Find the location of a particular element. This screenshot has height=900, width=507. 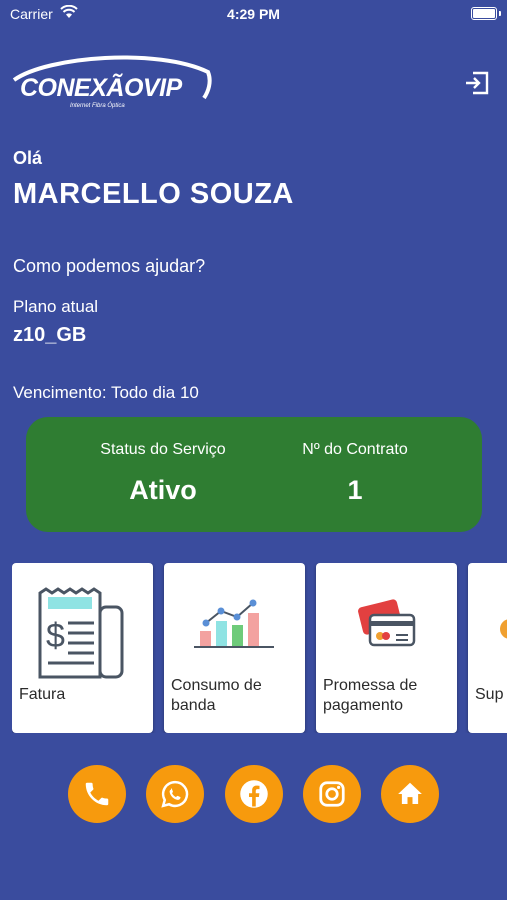

tile-invoice: $ Fatura is located at coordinates (82, 648).